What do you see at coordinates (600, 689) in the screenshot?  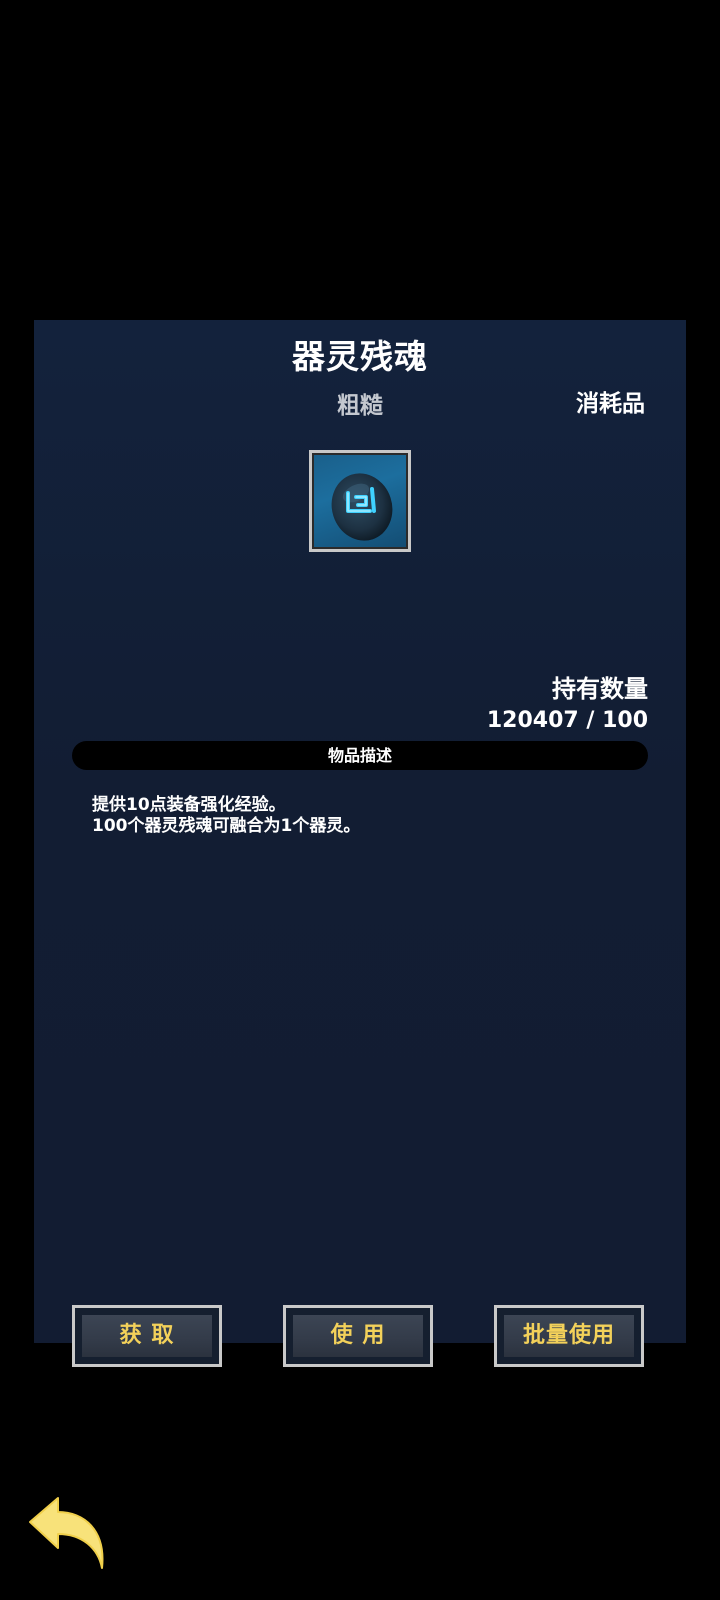 I see `holdings-label: 持有数量` at bounding box center [600, 689].